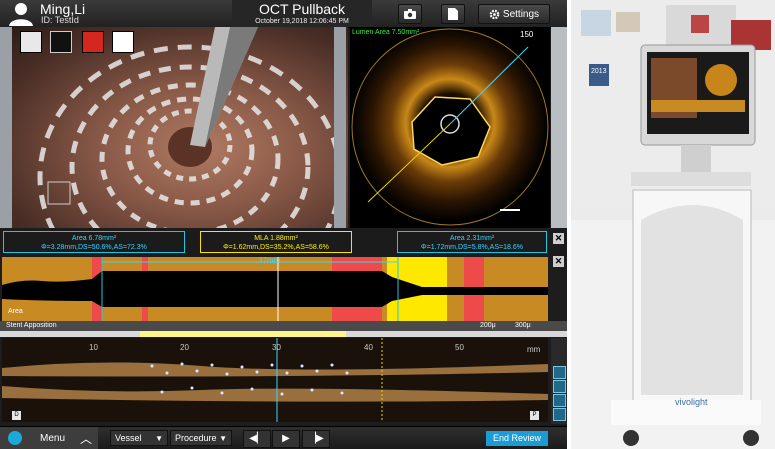 Image resolution: width=775 pixels, height=449 pixels. I want to click on next-frame-button: ▕▶, so click(316, 439).